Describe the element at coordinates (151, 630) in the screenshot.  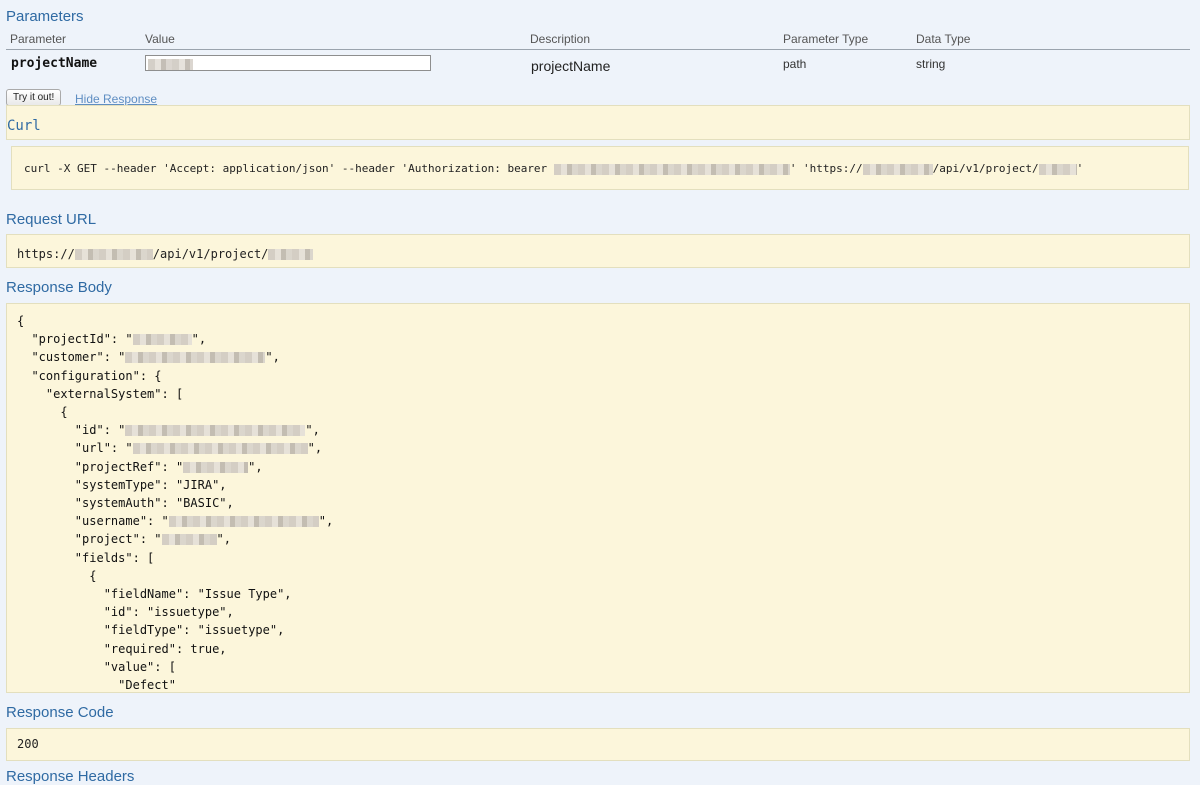
I see `json-line: "fieldType": "issuetype",` at that location.